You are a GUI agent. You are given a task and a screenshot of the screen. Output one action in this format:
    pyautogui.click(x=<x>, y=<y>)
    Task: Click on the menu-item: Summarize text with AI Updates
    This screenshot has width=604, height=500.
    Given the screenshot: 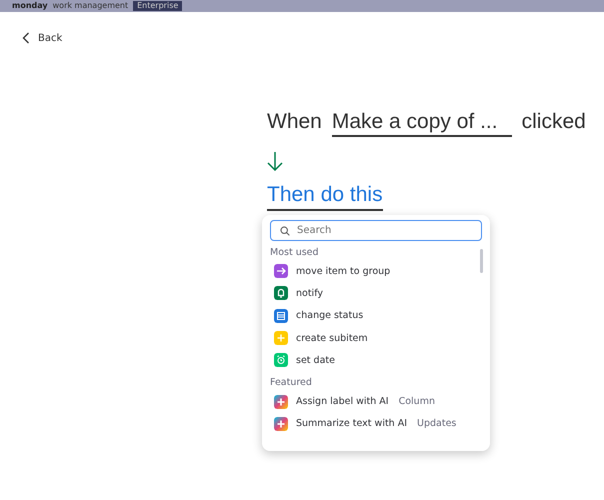 What is the action you would take?
    pyautogui.click(x=370, y=424)
    